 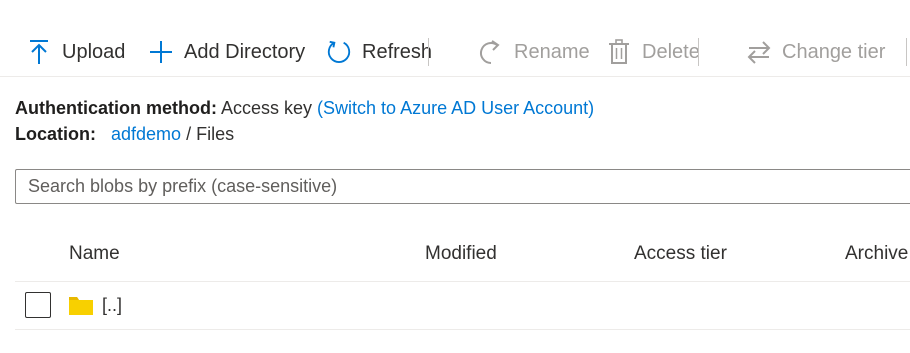 I want to click on change-tier-button: Change tier, so click(x=815, y=52).